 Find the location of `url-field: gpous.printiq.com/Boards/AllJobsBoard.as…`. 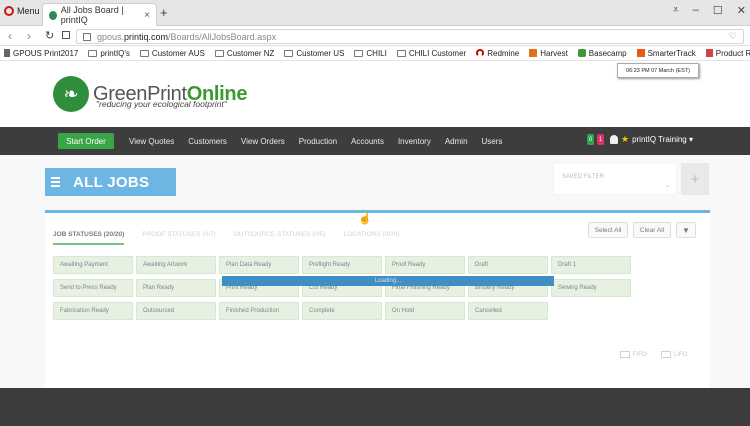

url-field: gpous.printiq.com/Boards/AllJobsBoard.as… is located at coordinates (410, 36).